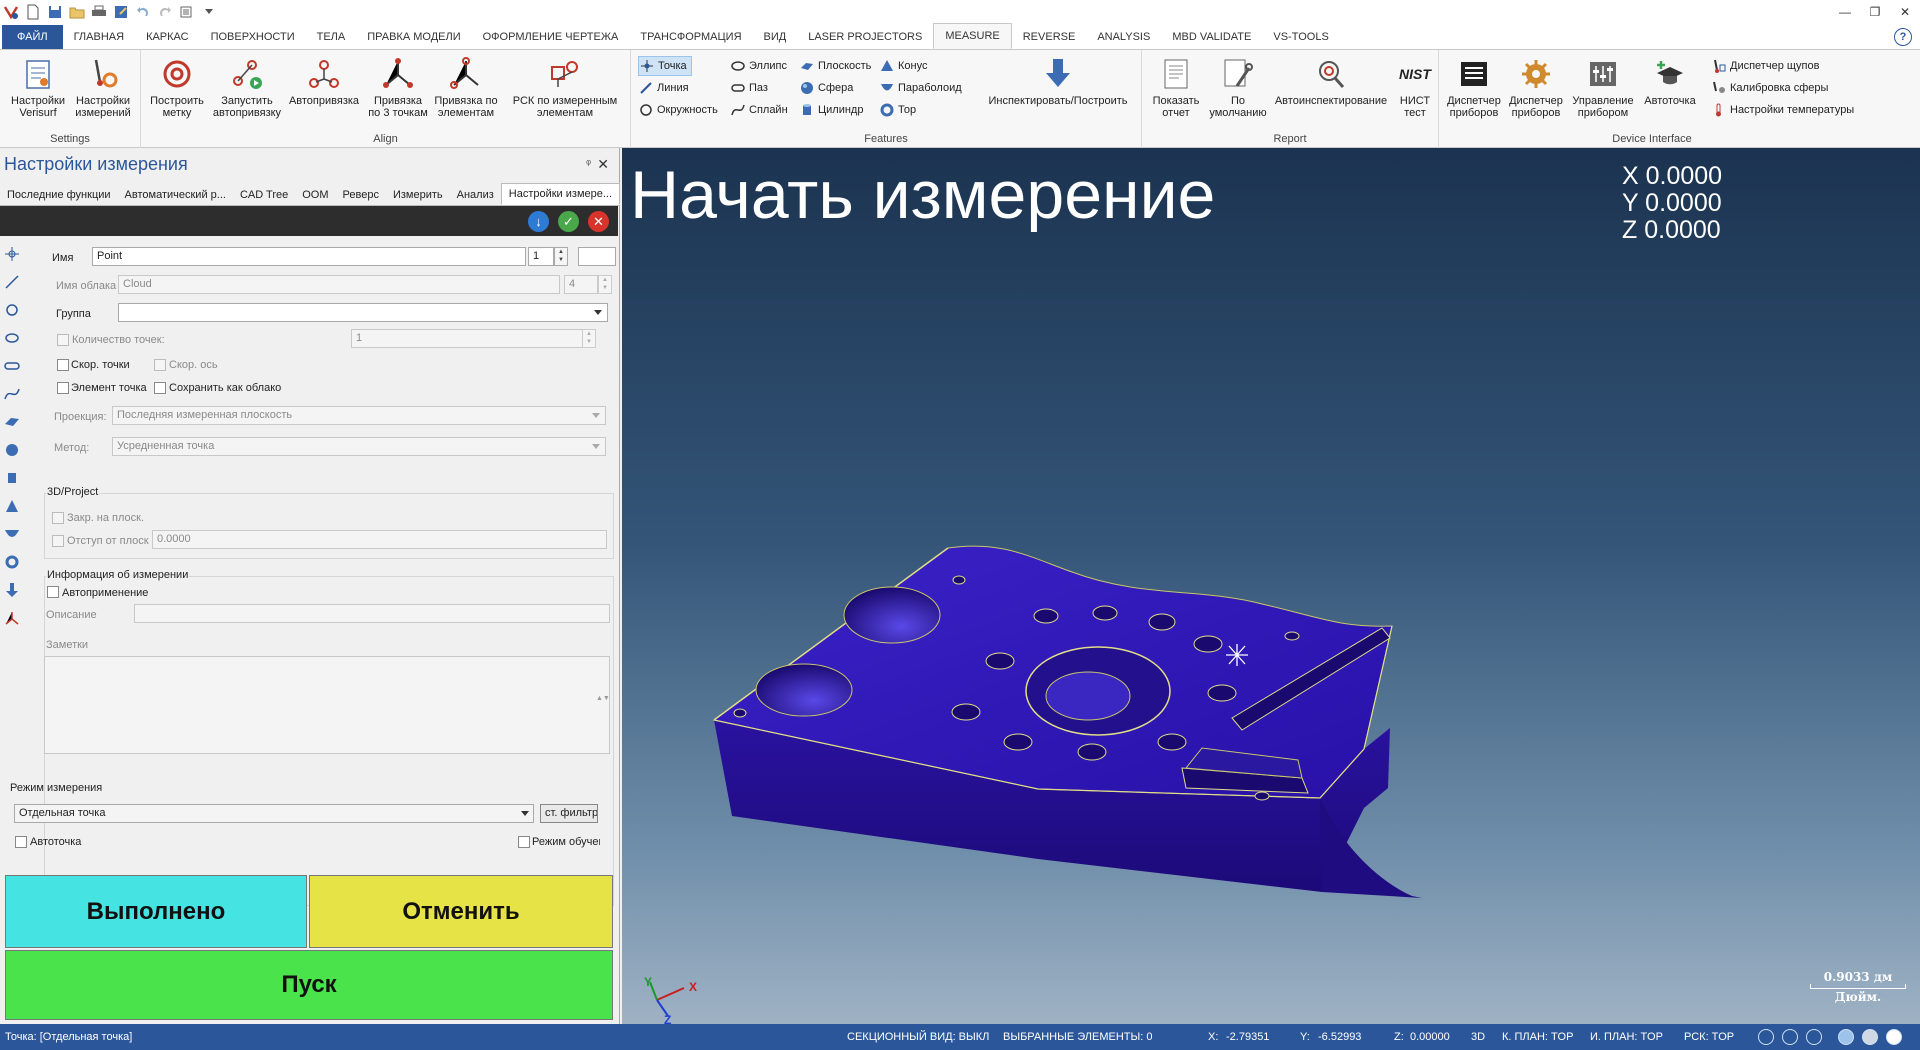 This screenshot has height=1050, width=1920. I want to click on open-icon, so click(77, 12).